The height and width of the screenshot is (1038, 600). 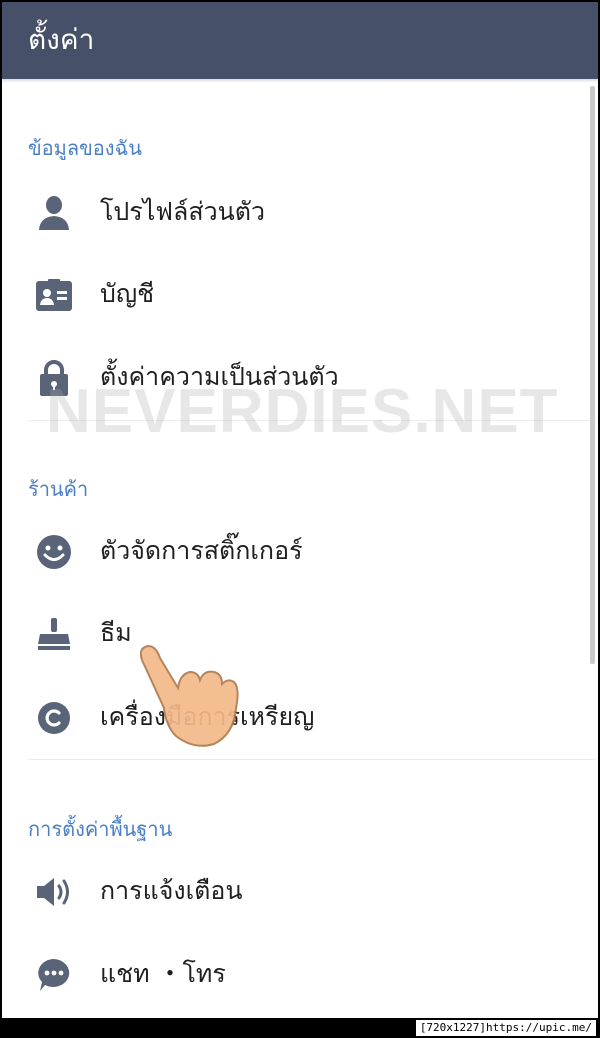 I want to click on coin-icon, so click(x=54, y=718).